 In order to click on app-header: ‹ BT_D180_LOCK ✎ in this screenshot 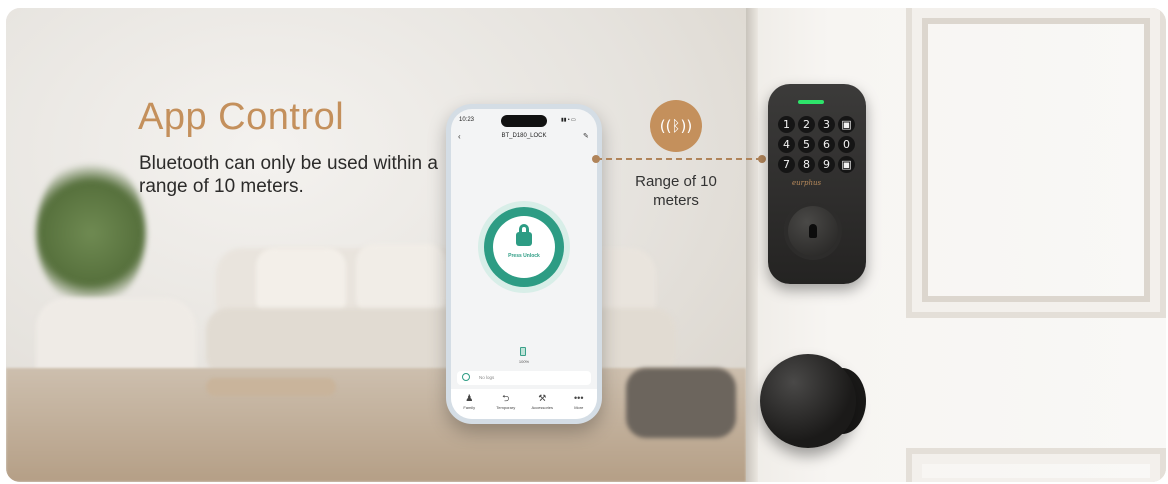, I will do `click(524, 138)`.